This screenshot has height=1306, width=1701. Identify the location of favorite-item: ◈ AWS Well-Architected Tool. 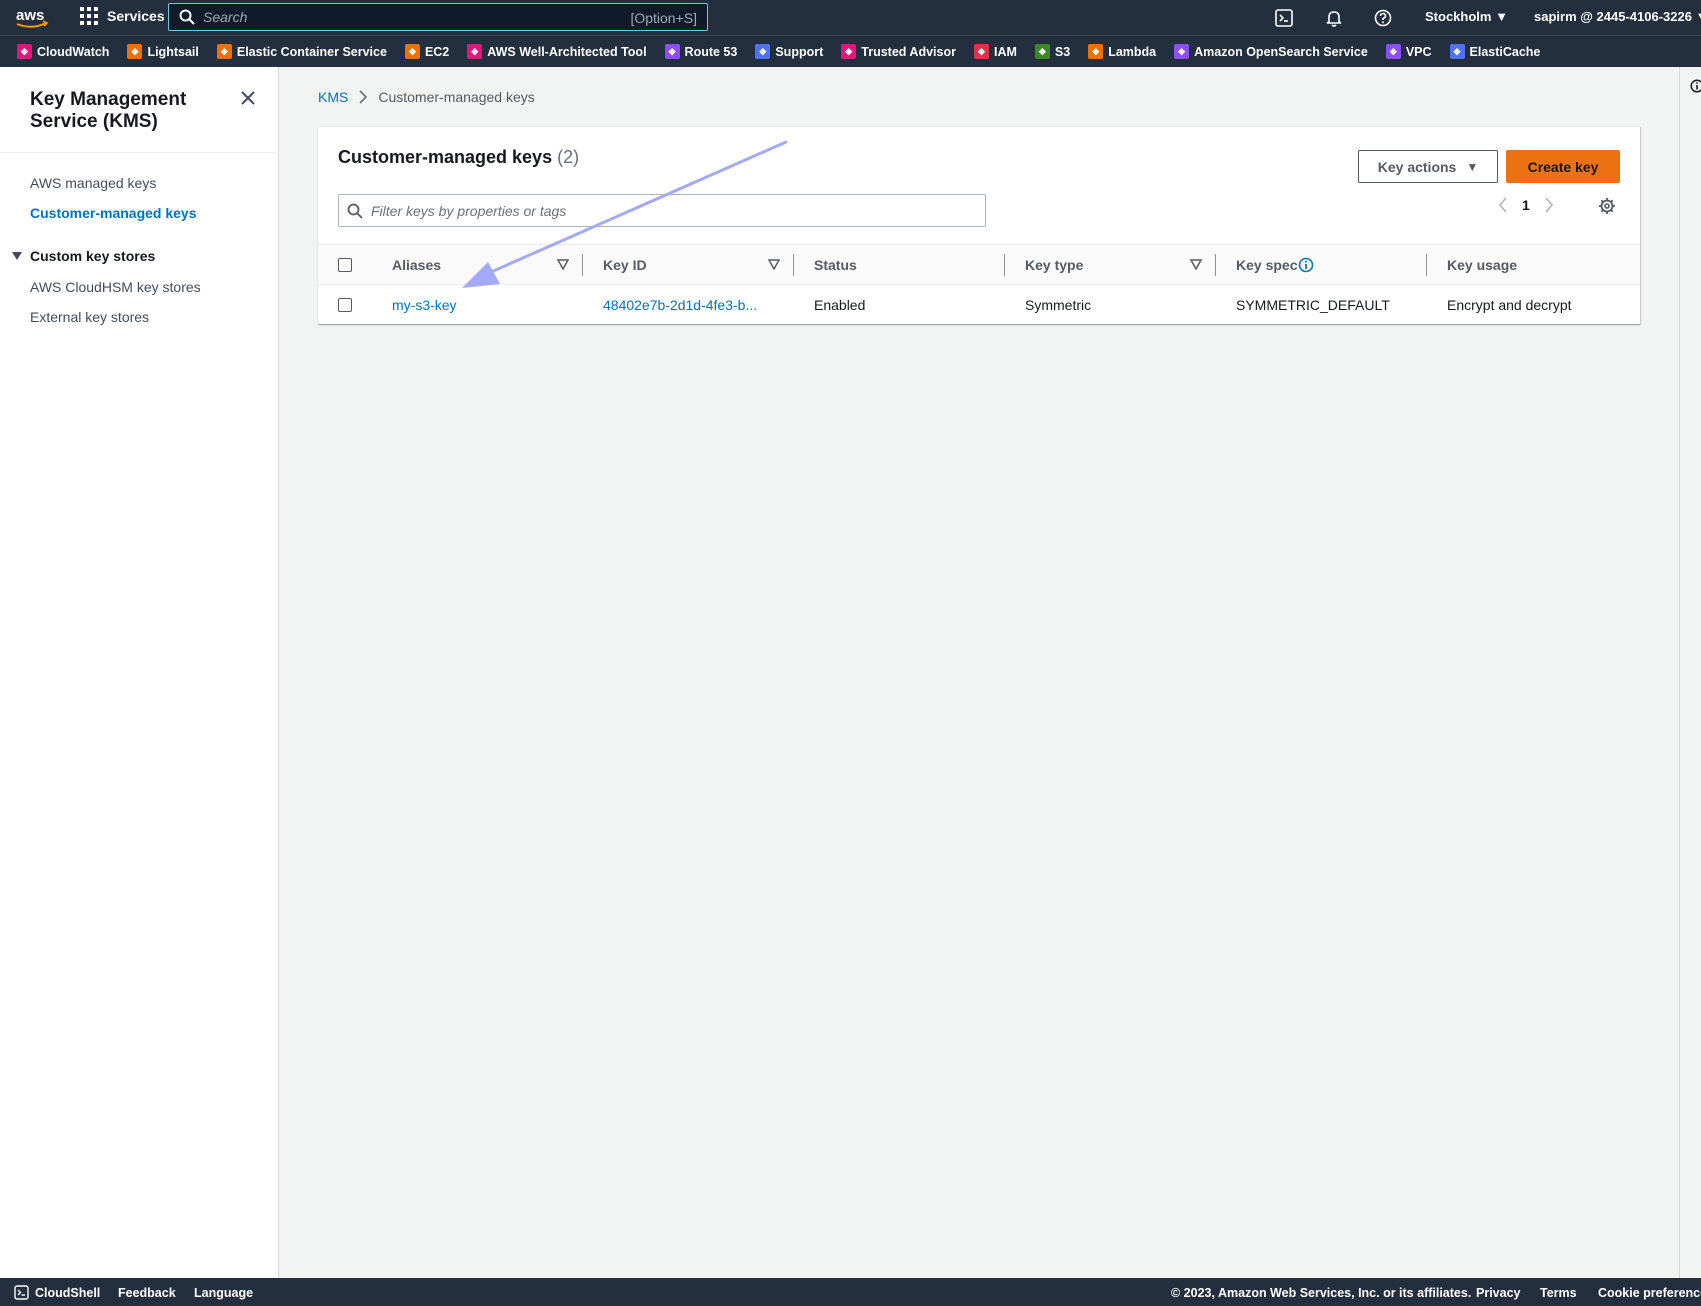
(557, 51).